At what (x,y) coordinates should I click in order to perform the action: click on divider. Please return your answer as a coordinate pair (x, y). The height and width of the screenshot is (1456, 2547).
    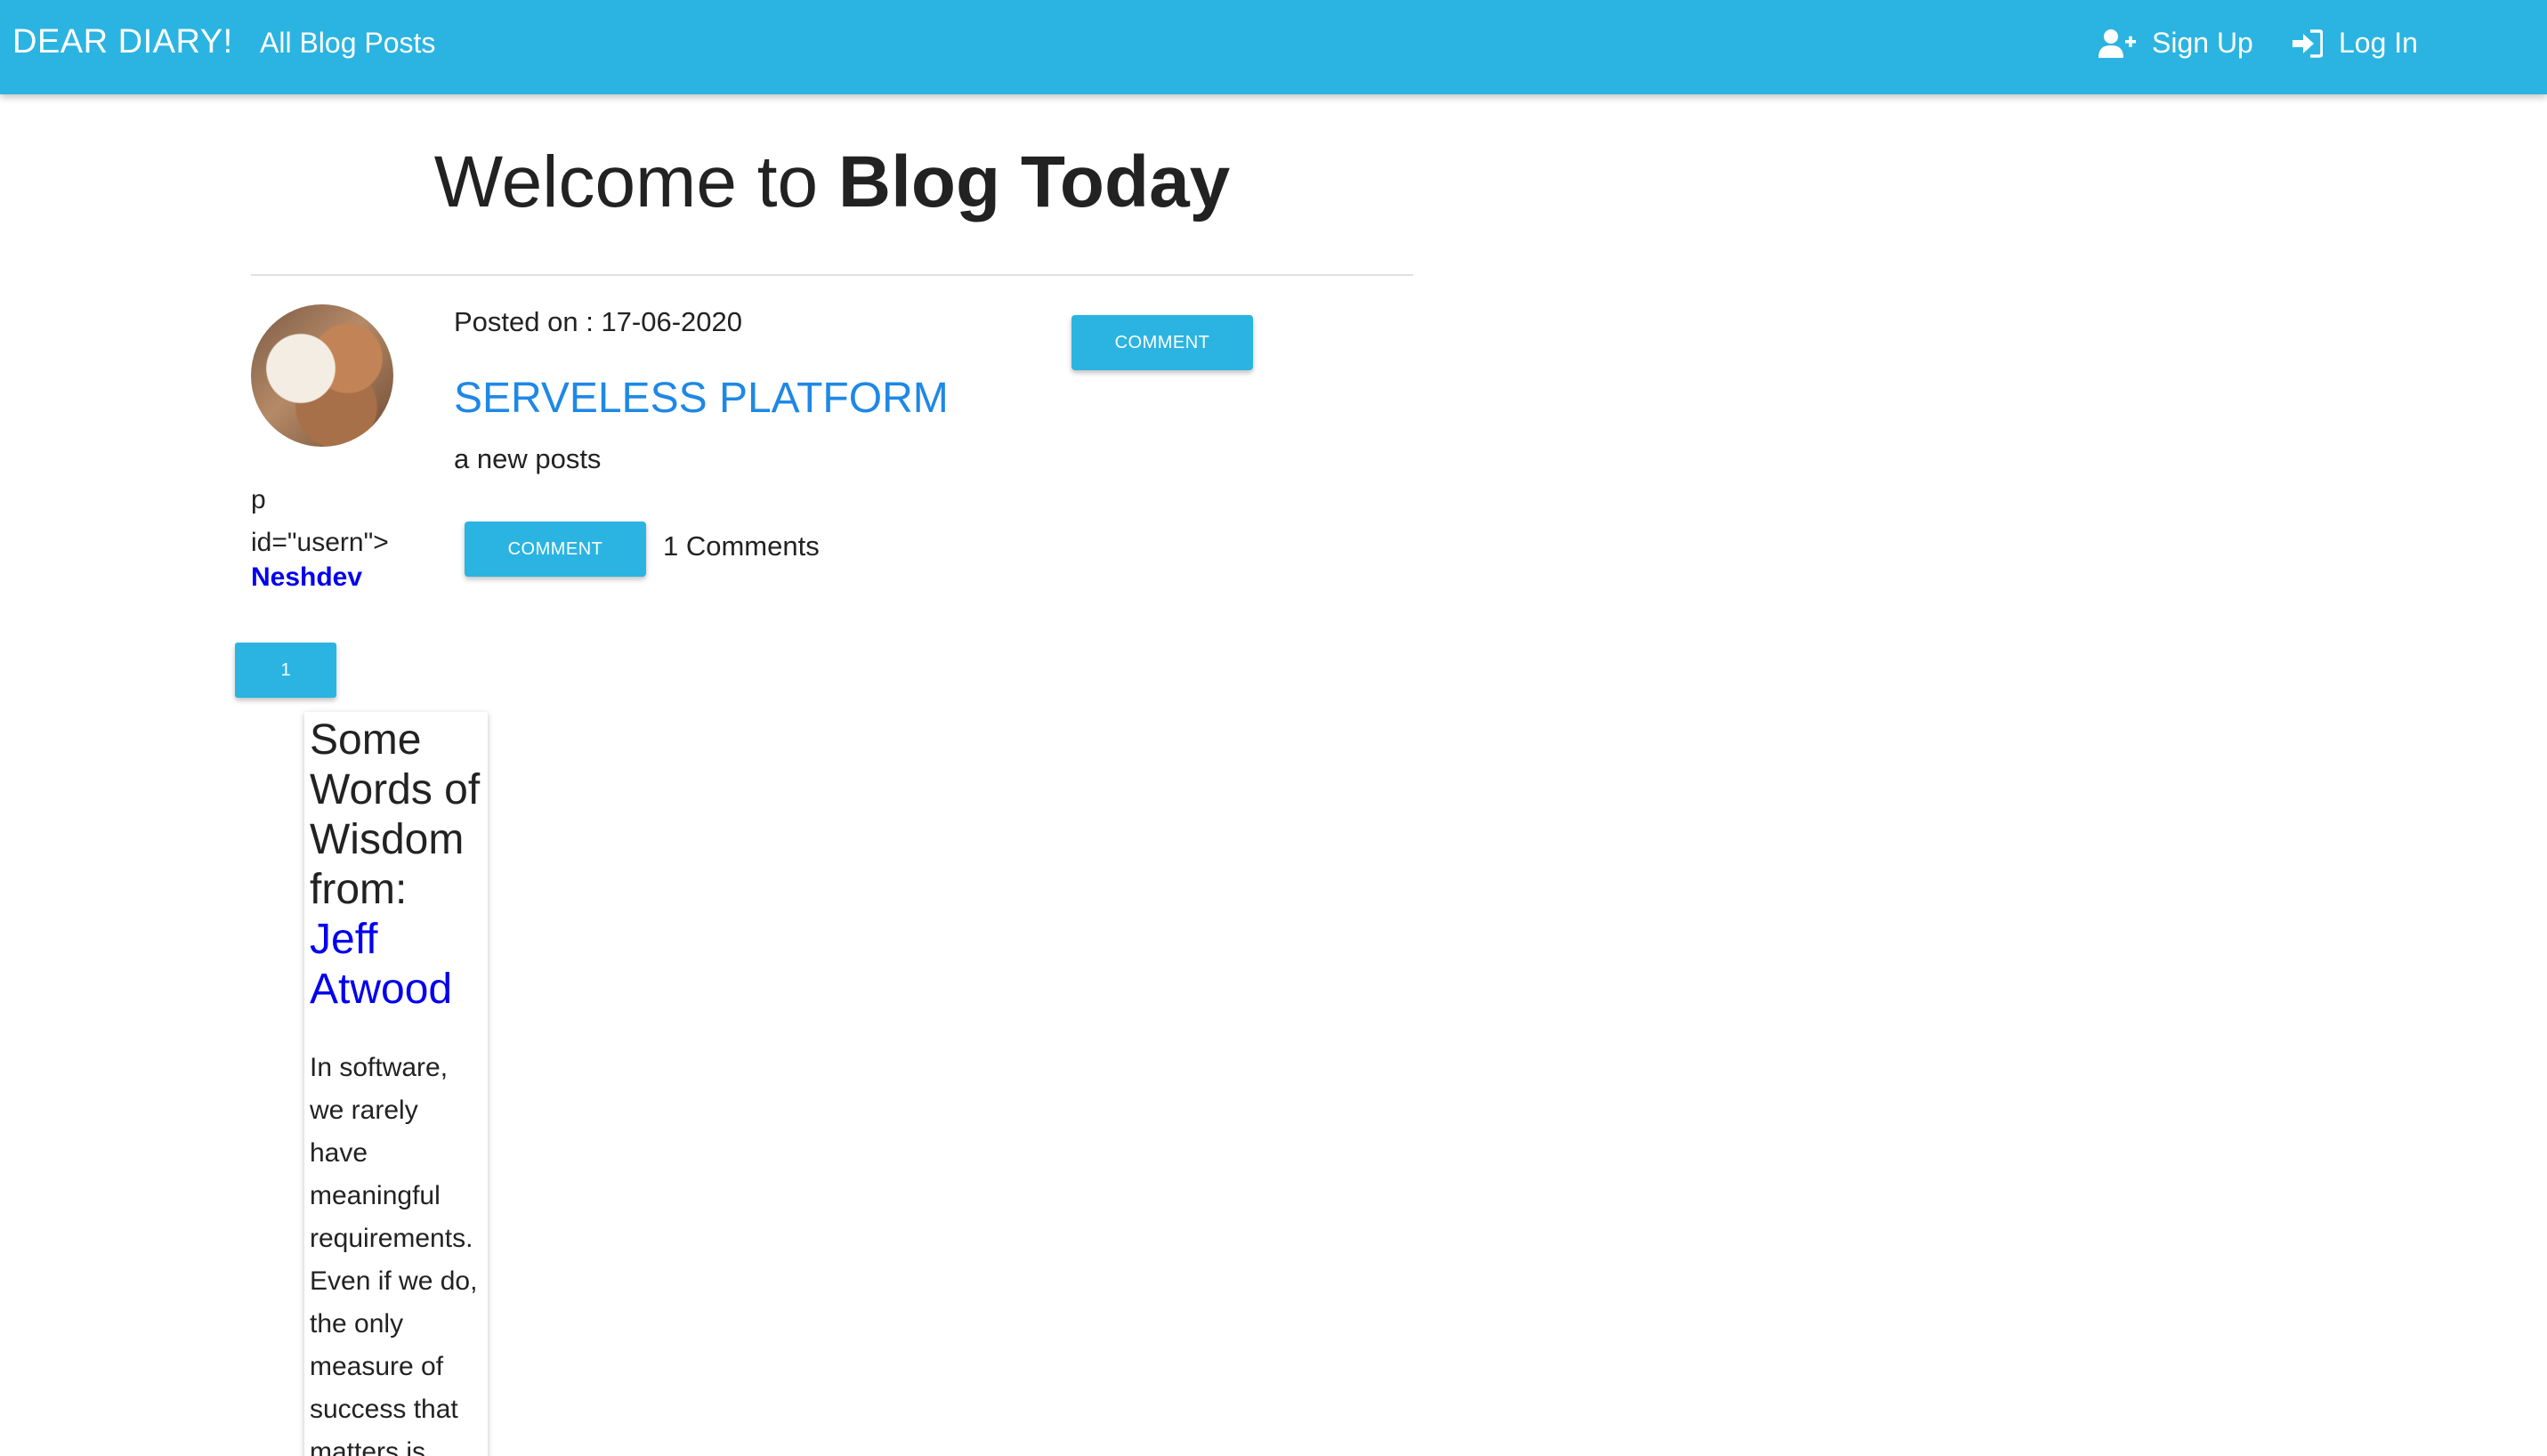
    Looking at the image, I should click on (832, 275).